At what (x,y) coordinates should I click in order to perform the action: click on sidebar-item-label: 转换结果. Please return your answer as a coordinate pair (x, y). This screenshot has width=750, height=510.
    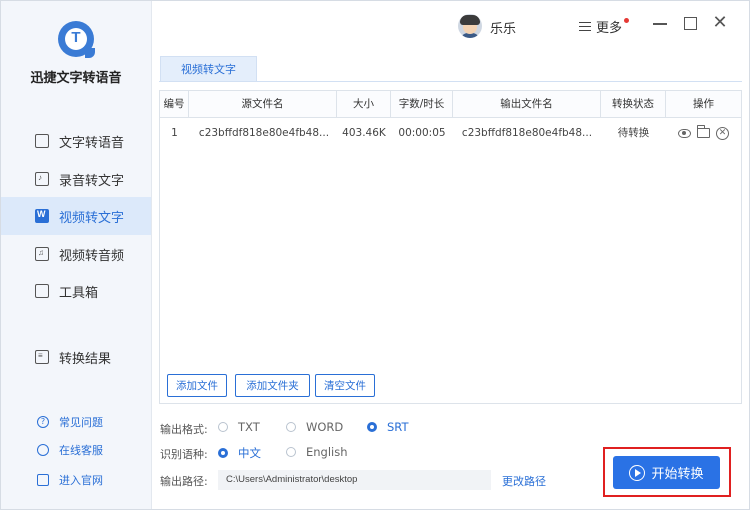
    Looking at the image, I should click on (85, 359).